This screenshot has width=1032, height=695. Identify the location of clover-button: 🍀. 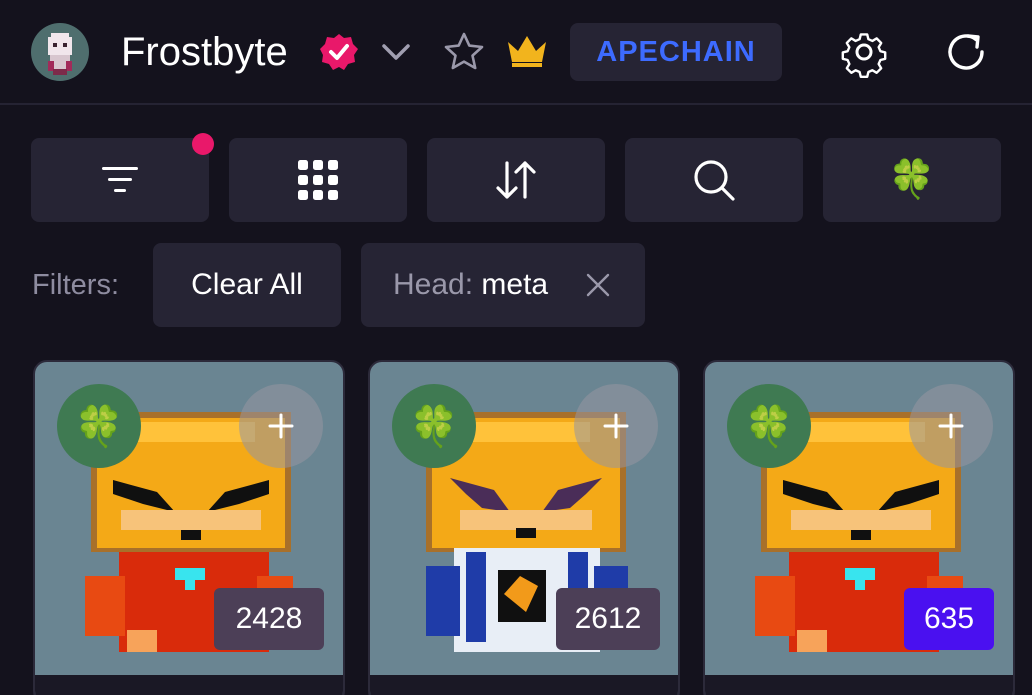
(912, 180).